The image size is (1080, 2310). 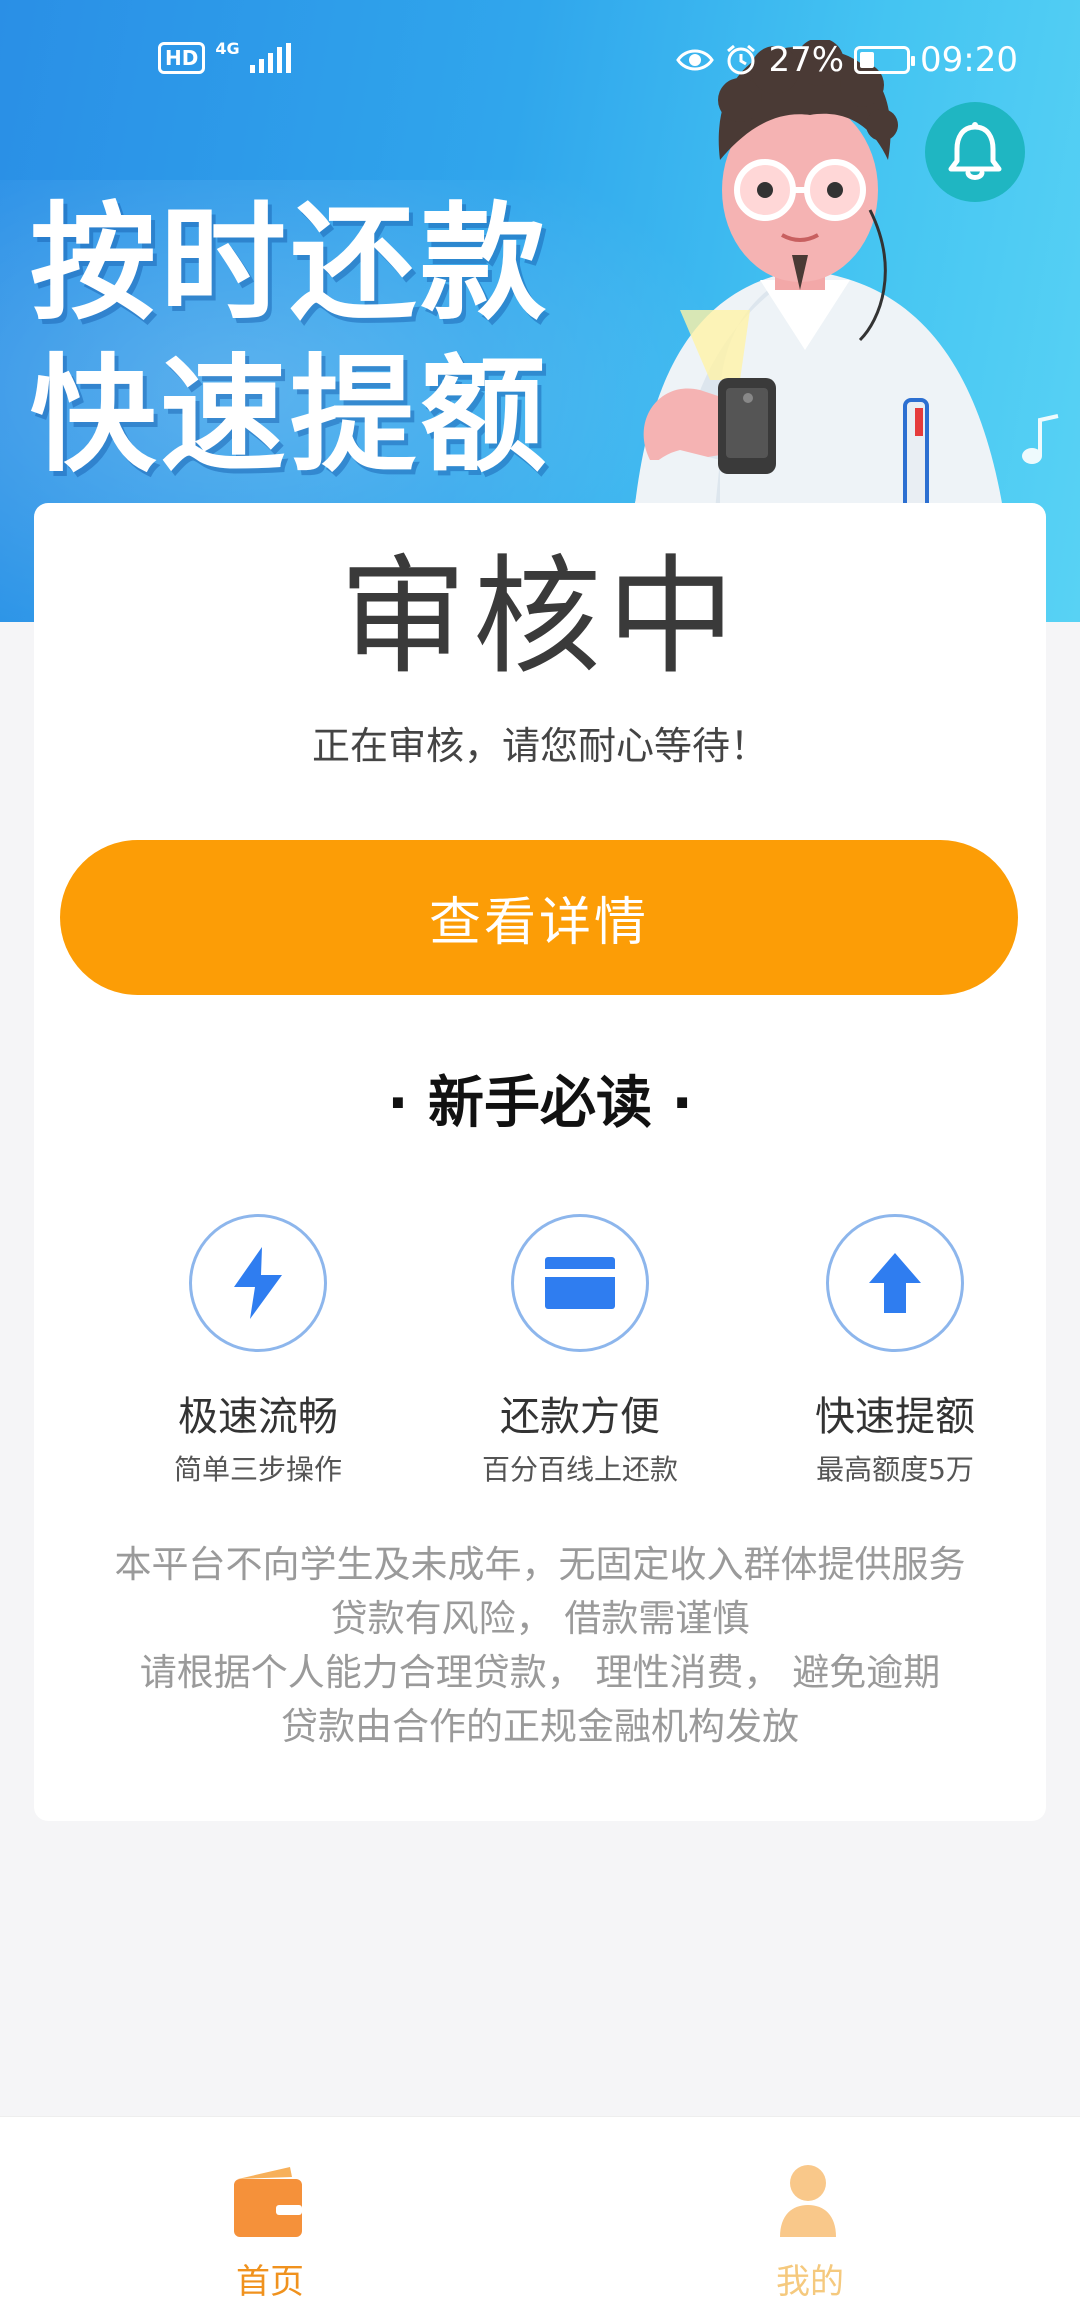 I want to click on nav-item-mine: 我的, so click(x=810, y=2213).